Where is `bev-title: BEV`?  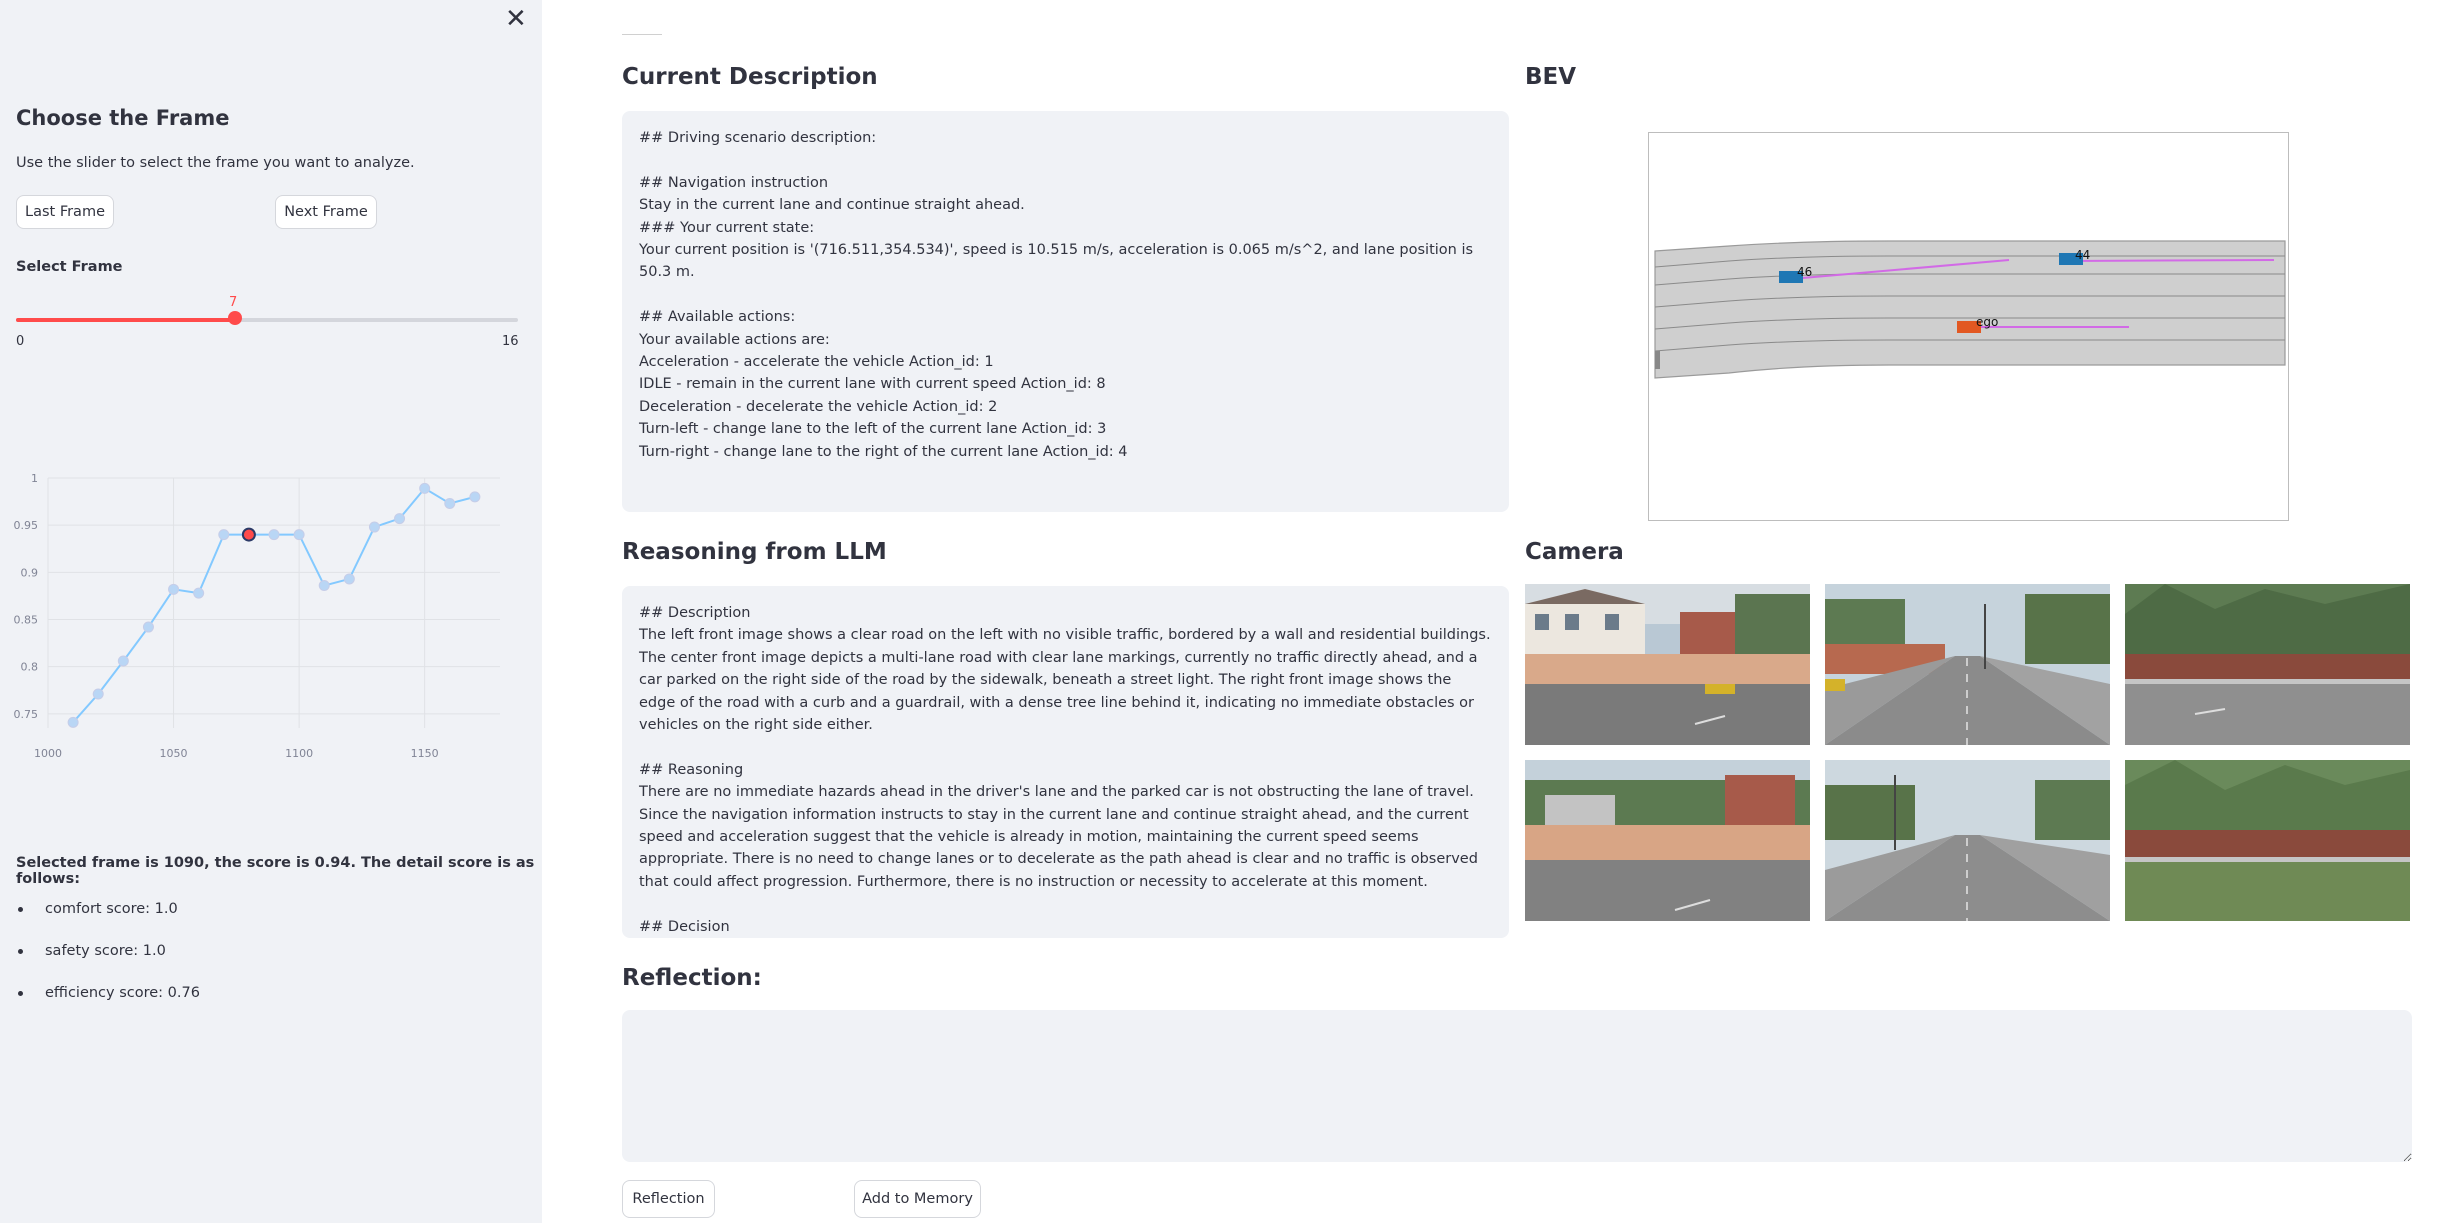 bev-title: BEV is located at coordinates (1551, 77).